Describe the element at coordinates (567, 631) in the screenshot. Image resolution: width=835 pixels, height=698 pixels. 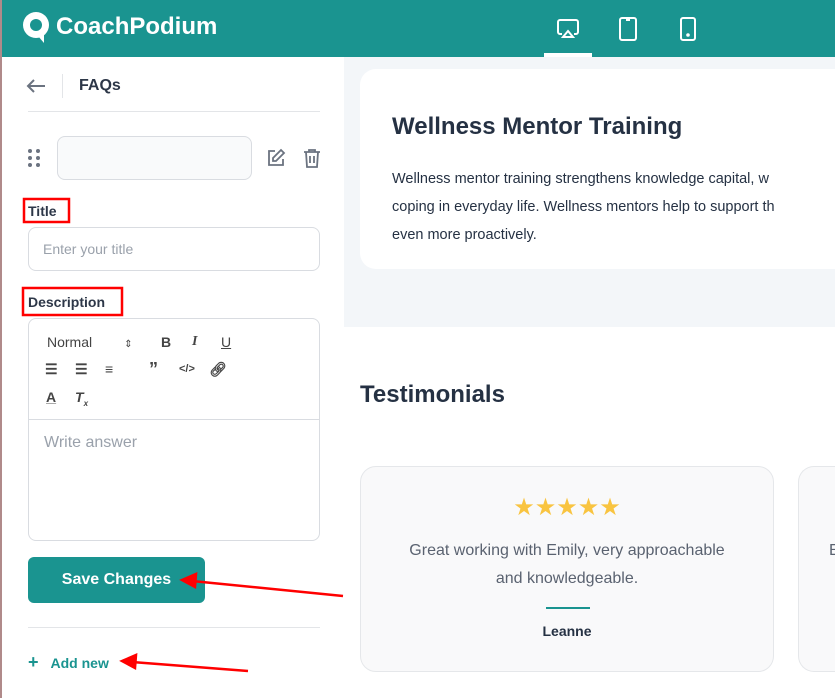
I see `testimonial-author: Leanne` at that location.